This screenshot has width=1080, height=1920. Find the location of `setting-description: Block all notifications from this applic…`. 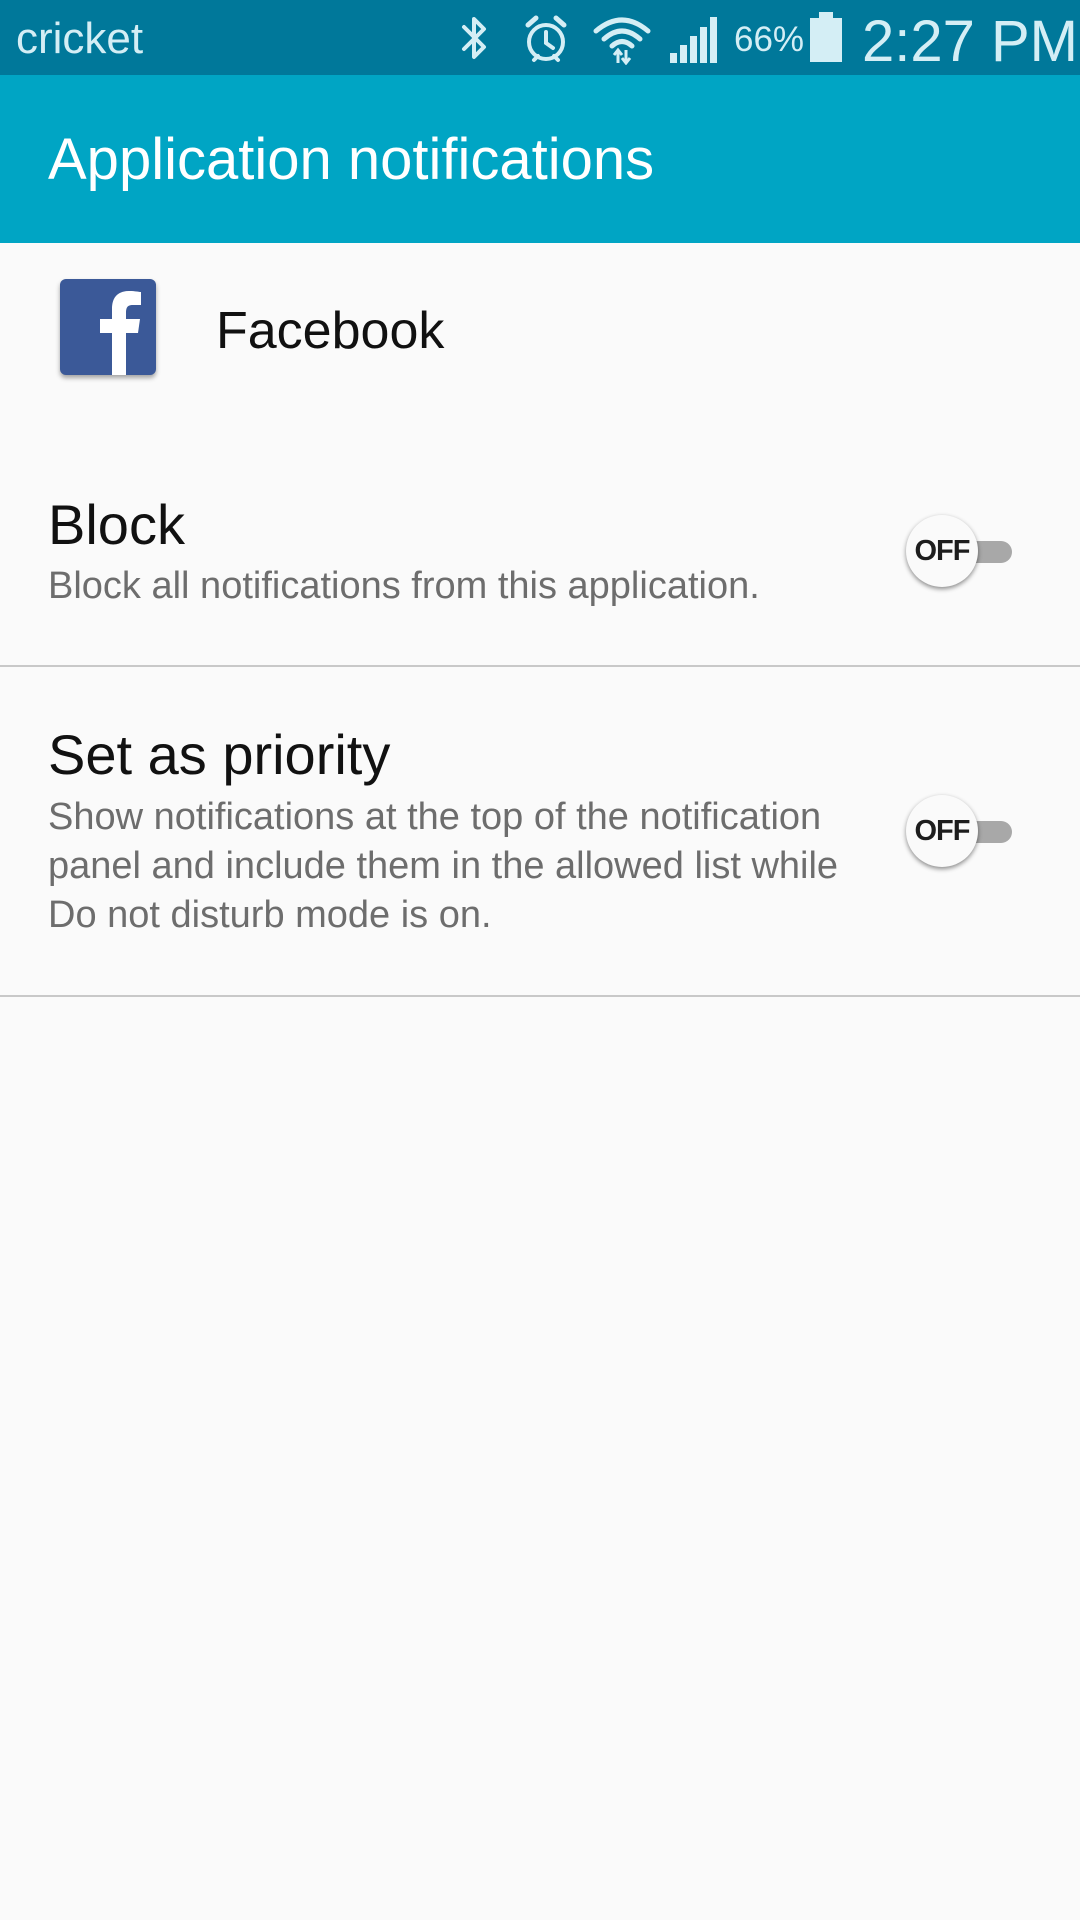

setting-description: Block all notifications from this applic… is located at coordinates (404, 586).